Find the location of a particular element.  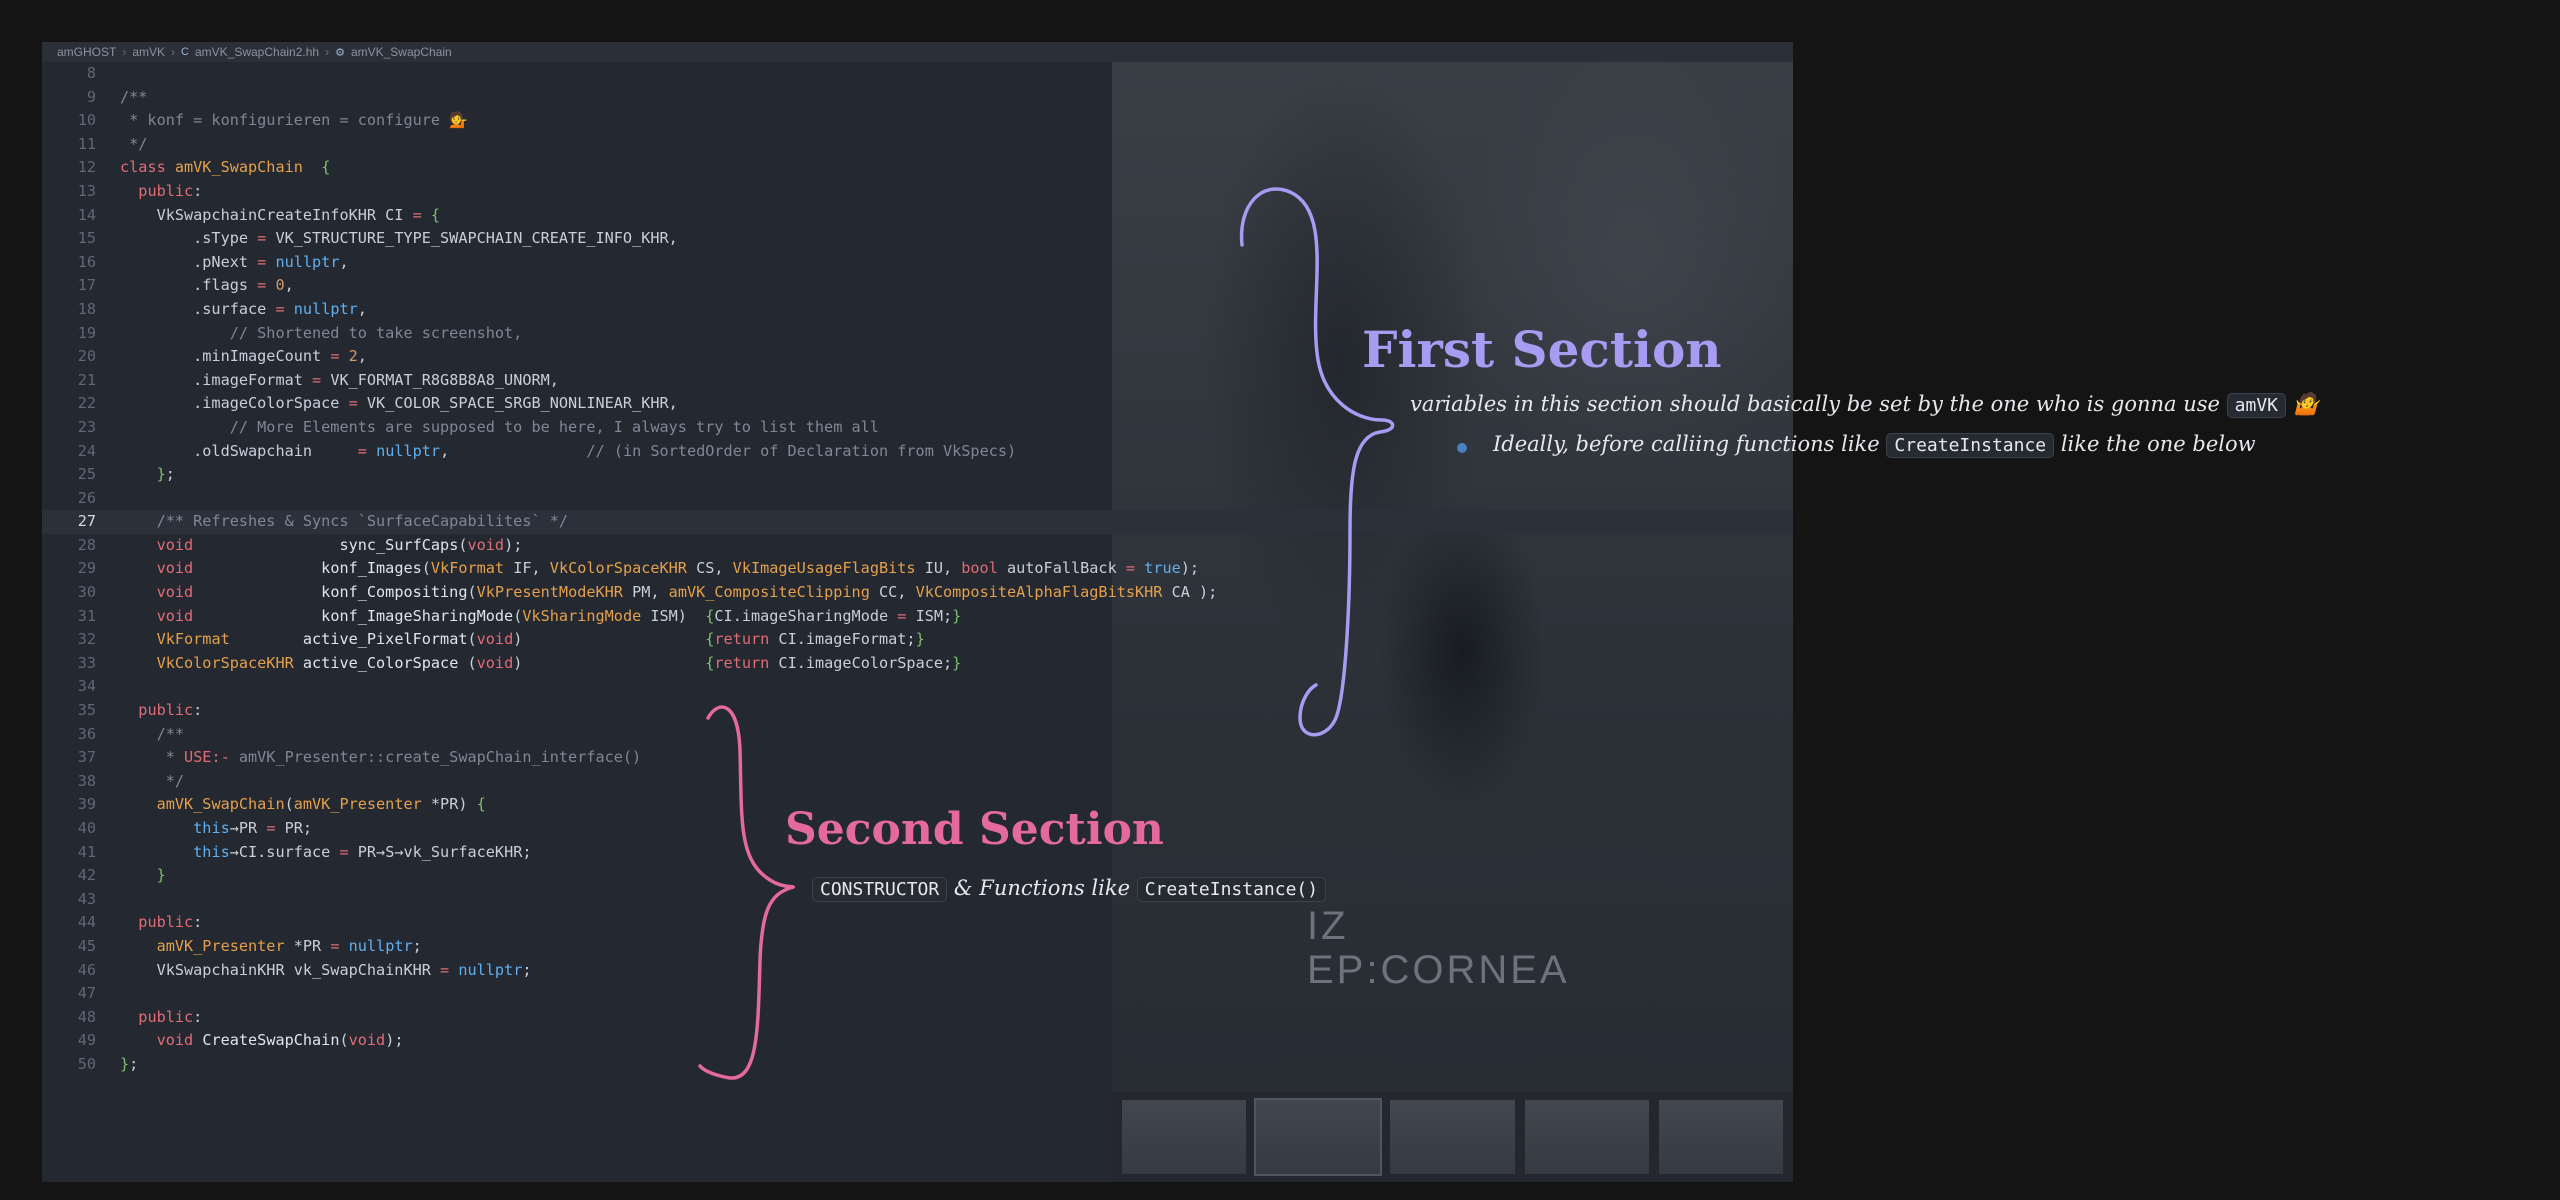

bullet-dot-icon is located at coordinates (1462, 448).